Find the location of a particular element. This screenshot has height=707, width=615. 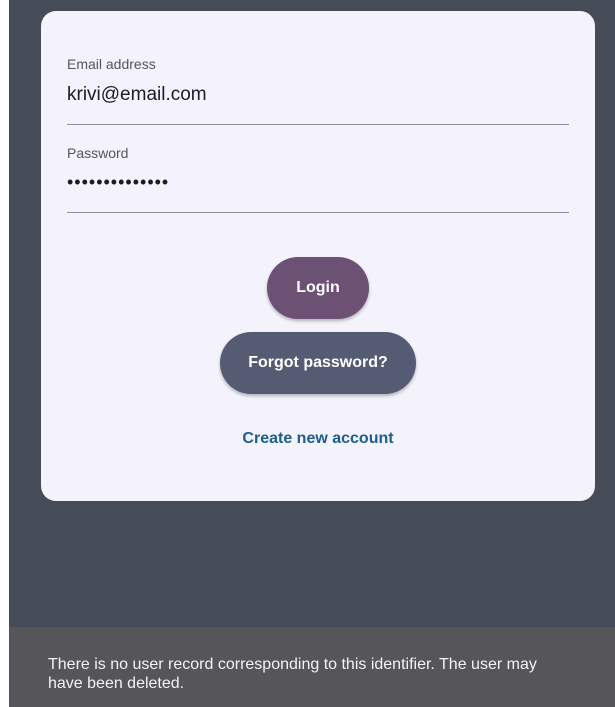

email-input: krivi@email.com is located at coordinates (318, 95).